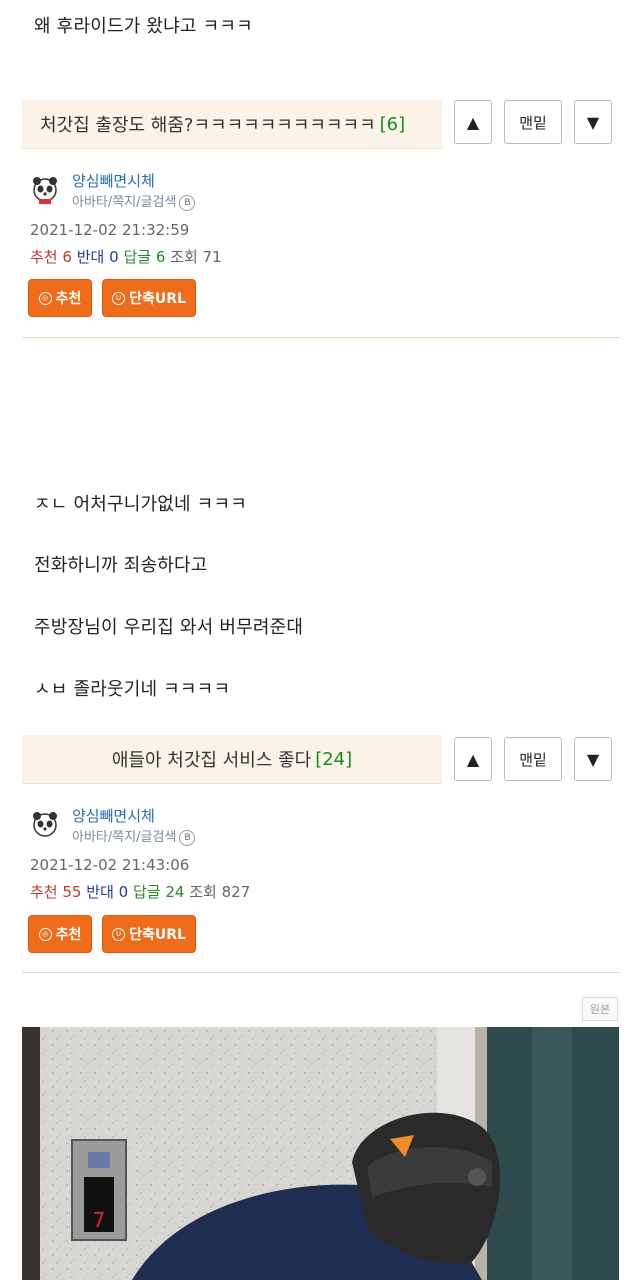  What do you see at coordinates (110, 865) in the screenshot?
I see `post-date: 2021-12-02 21:43:06` at bounding box center [110, 865].